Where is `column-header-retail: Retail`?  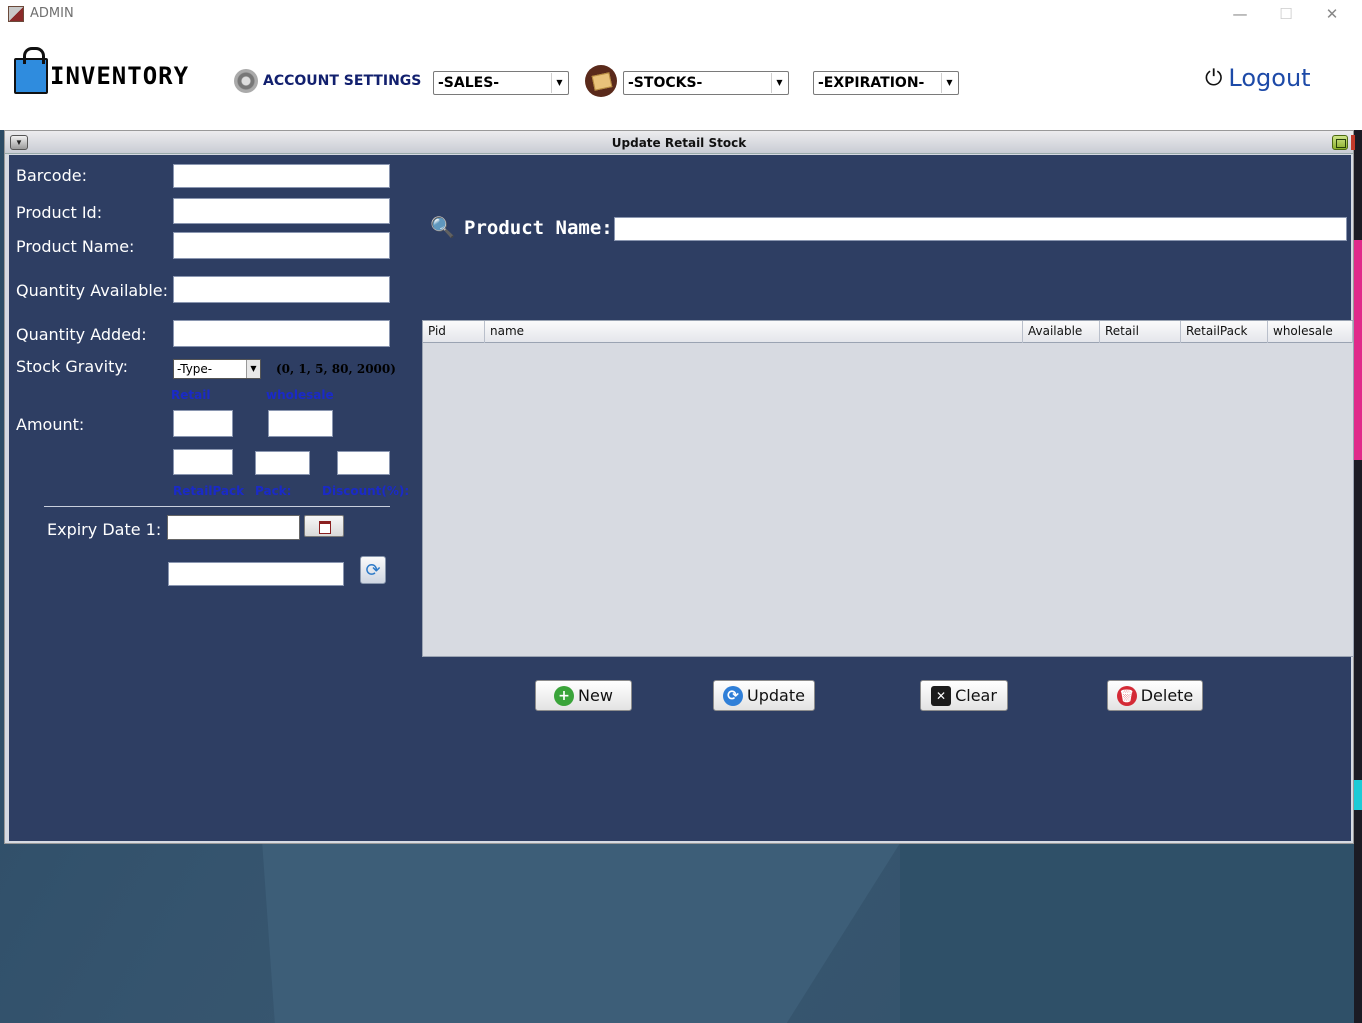 column-header-retail: Retail is located at coordinates (1140, 332).